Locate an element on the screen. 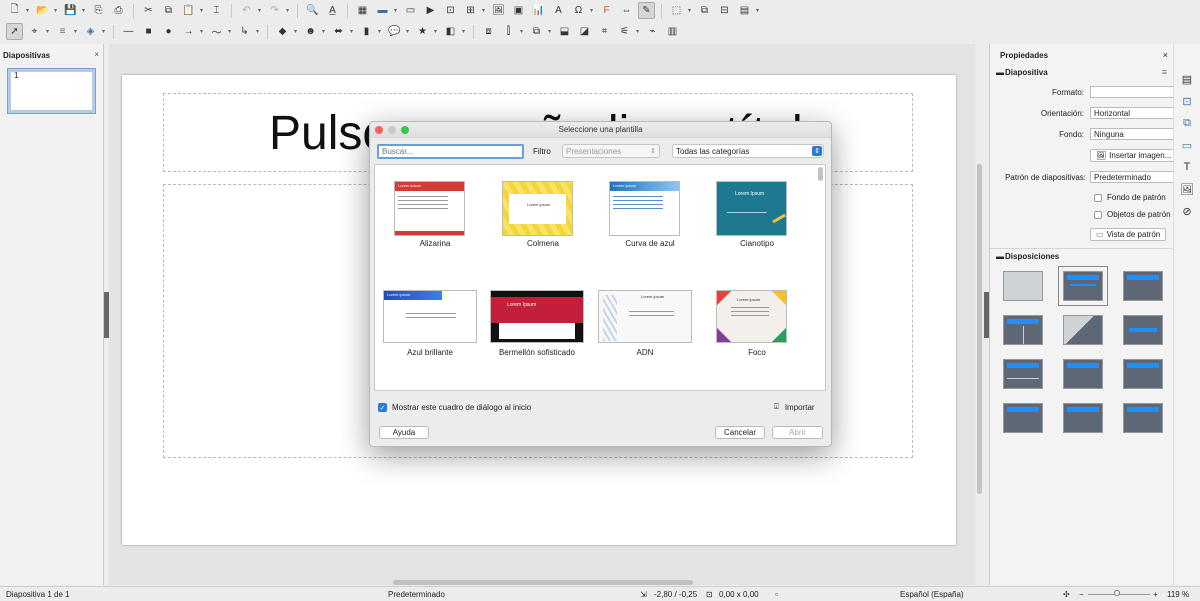  views-dropdown-icon: ▾ is located at coordinates (396, 10).